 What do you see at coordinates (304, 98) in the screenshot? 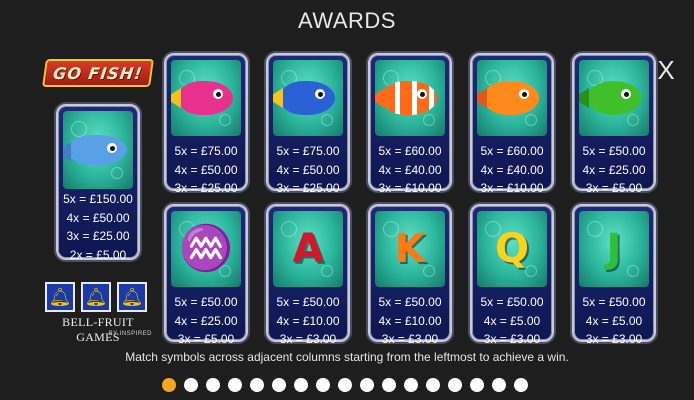
I see `blue-fish-icon` at bounding box center [304, 98].